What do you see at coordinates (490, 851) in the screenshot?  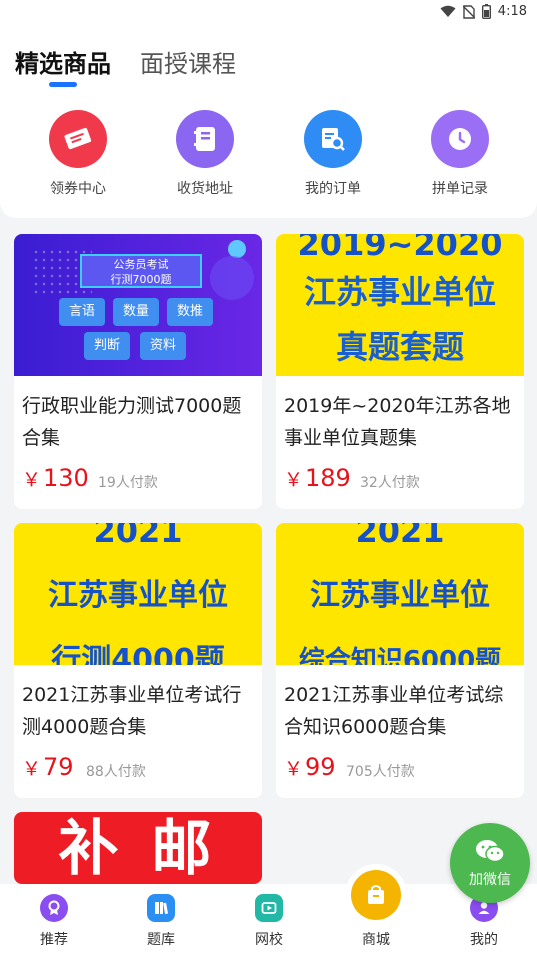 I see `wechat-icon` at bounding box center [490, 851].